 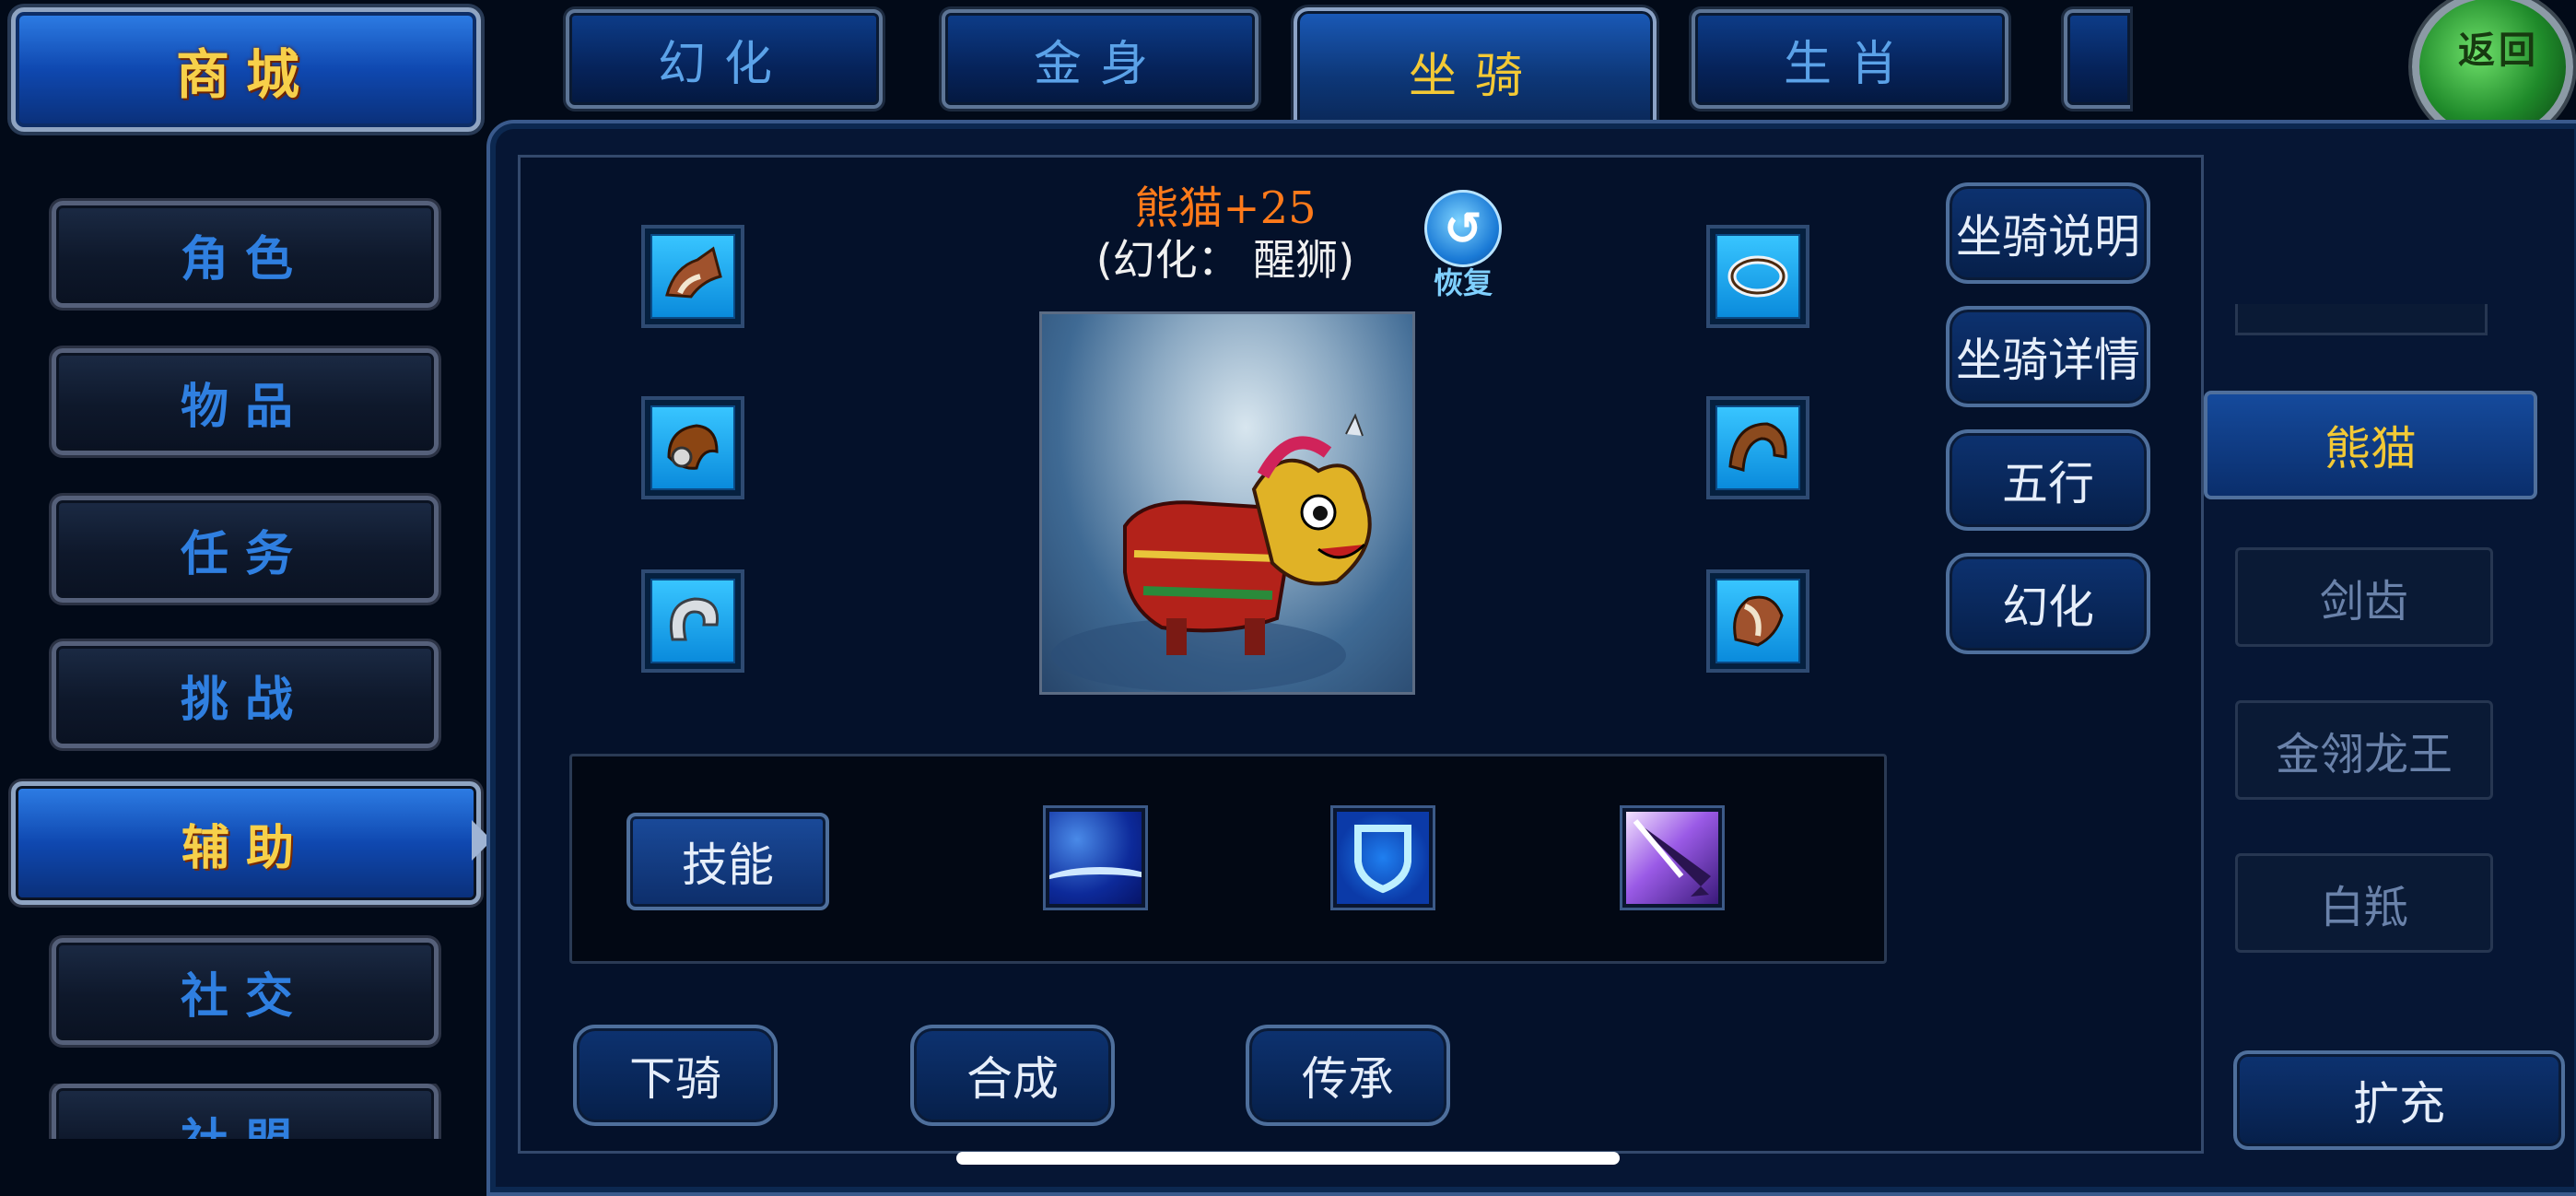 What do you see at coordinates (2048, 480) in the screenshot?
I see `five-elements-button: 五行` at bounding box center [2048, 480].